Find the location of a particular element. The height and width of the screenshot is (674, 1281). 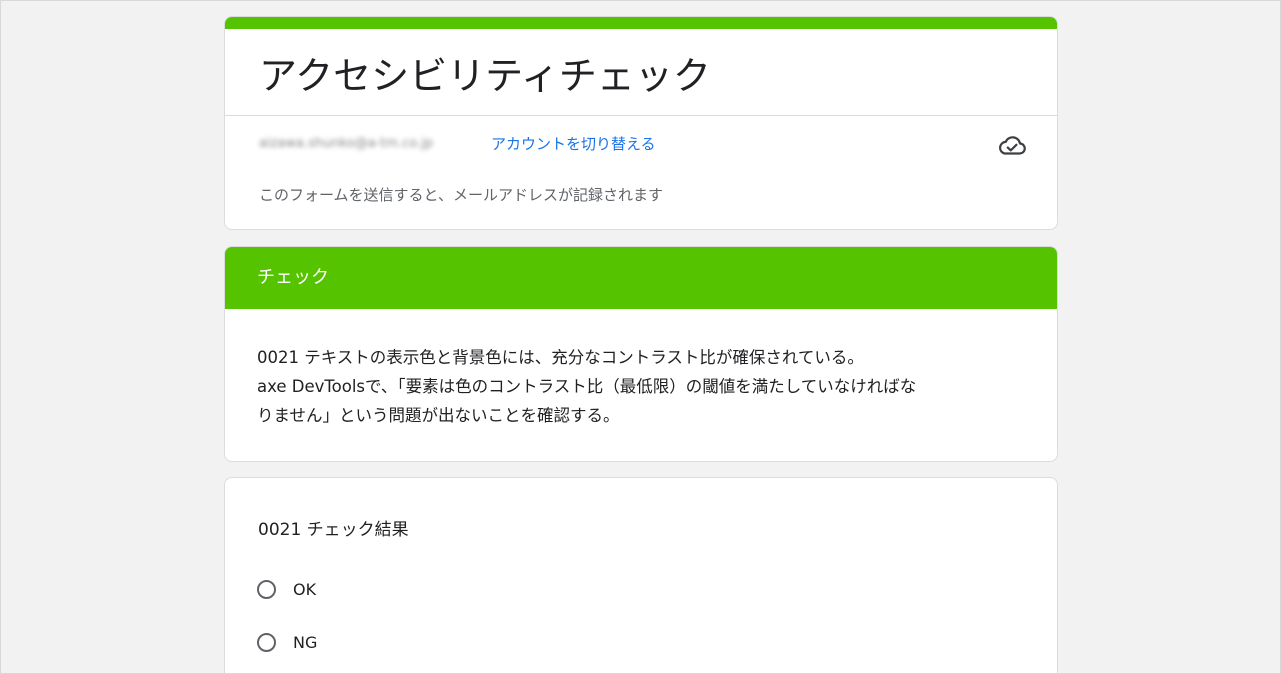

section-title: チェック is located at coordinates (641, 278).